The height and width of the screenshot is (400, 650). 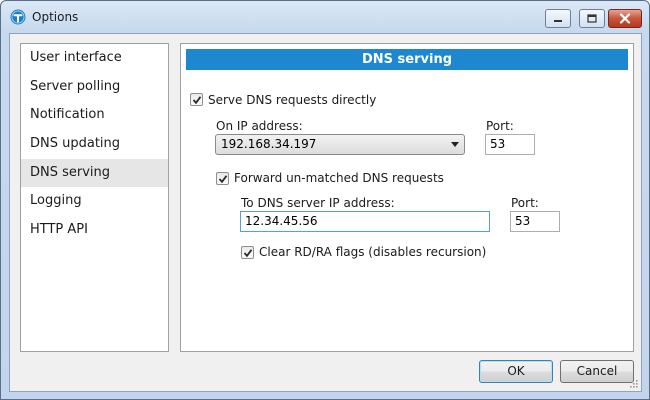 What do you see at coordinates (516, 371) in the screenshot?
I see `ok-button: OK` at bounding box center [516, 371].